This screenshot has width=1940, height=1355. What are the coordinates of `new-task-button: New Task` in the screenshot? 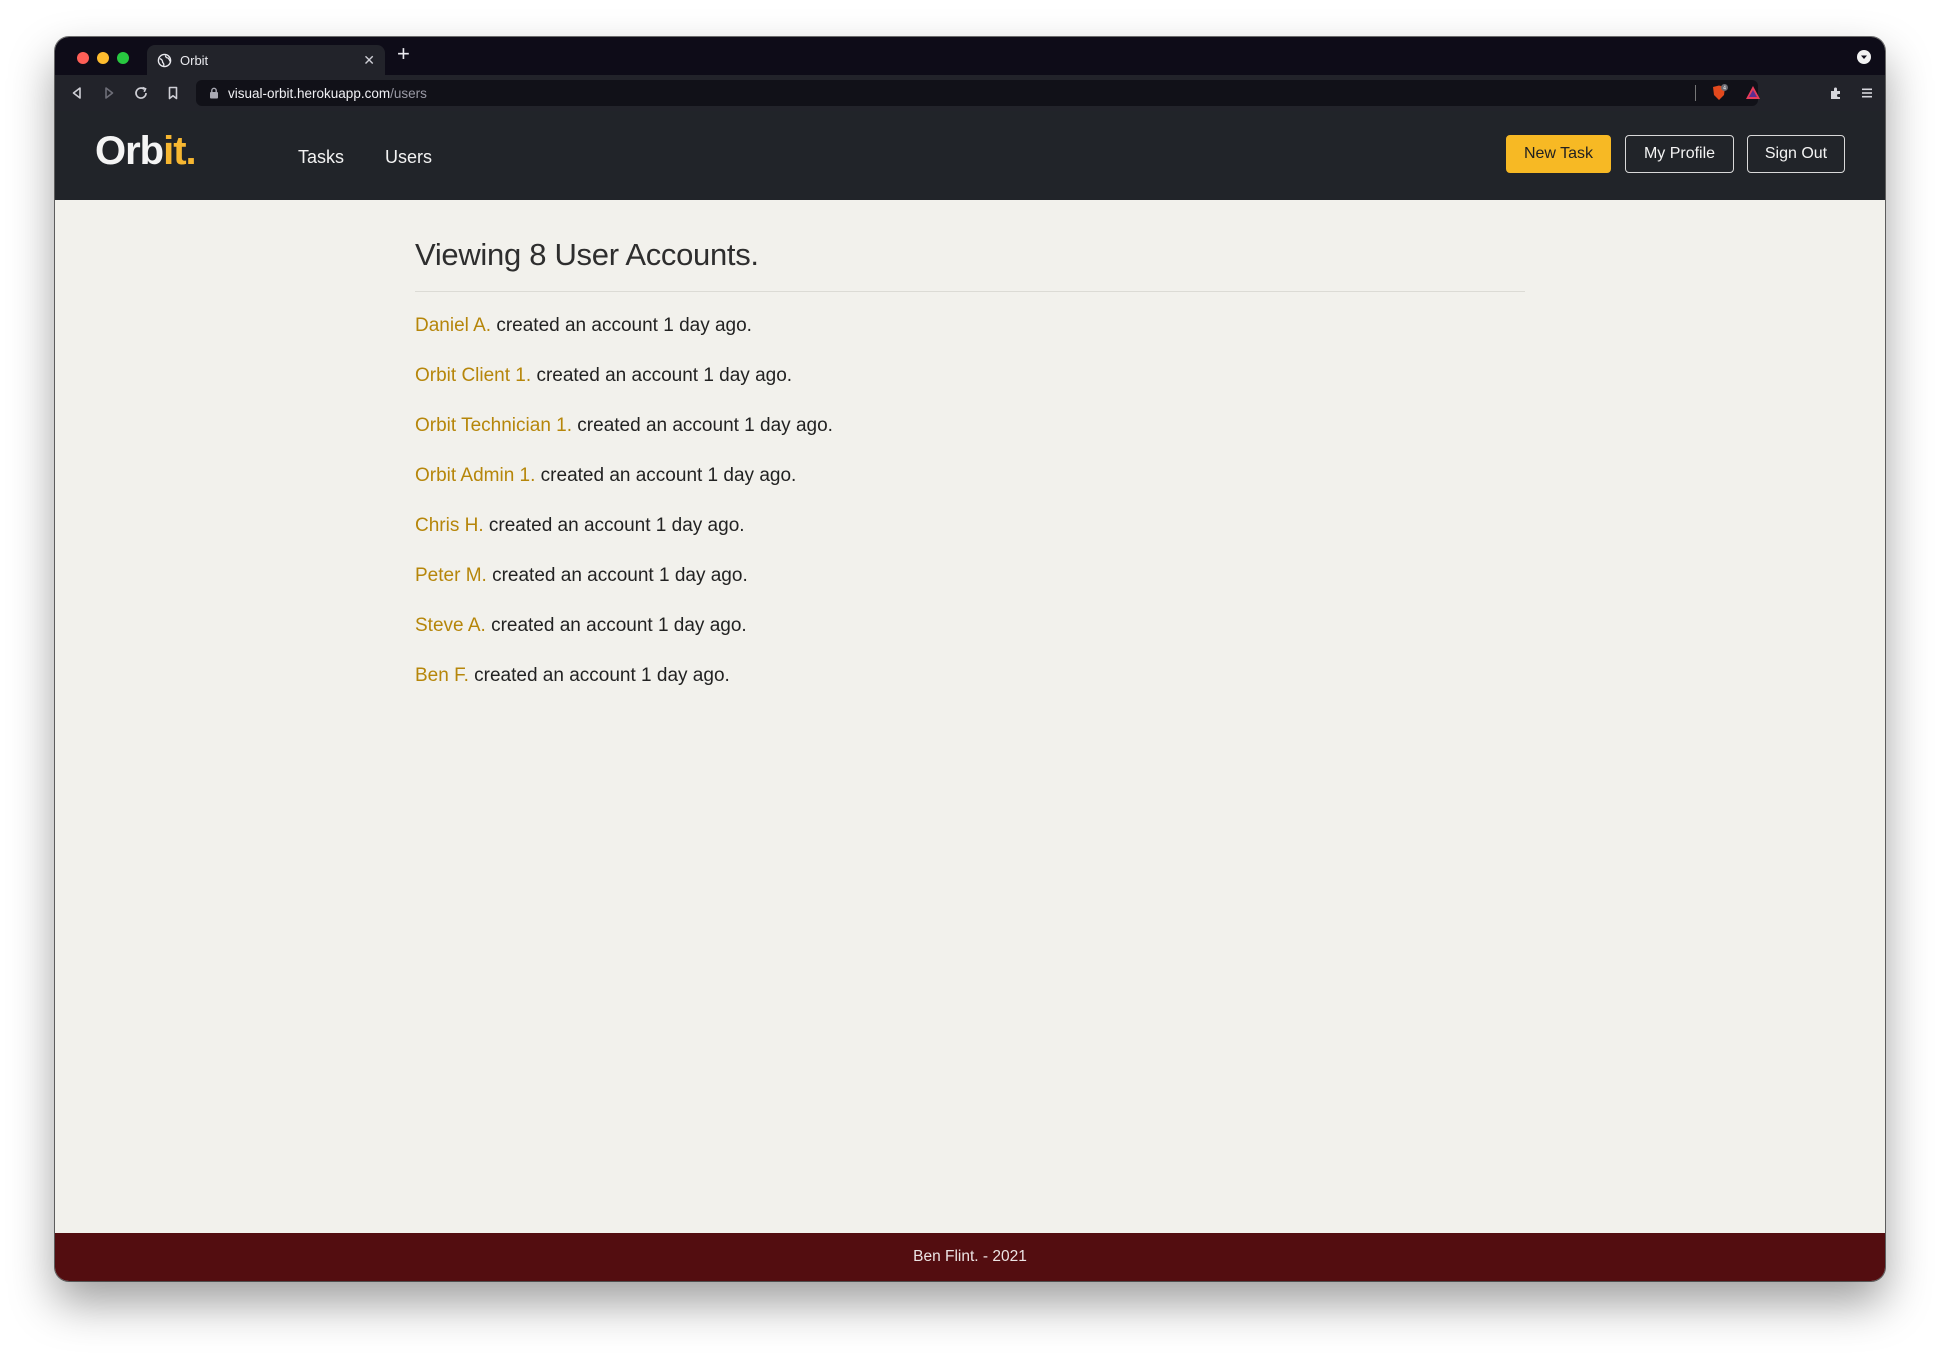 It's located at (1558, 154).